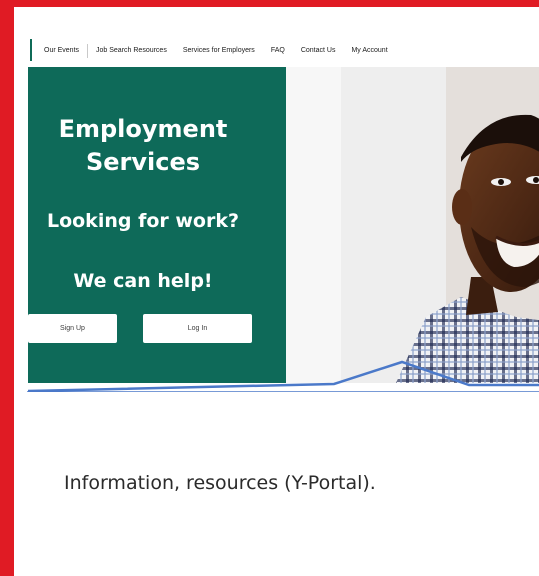 The width and height of the screenshot is (539, 576). What do you see at coordinates (143, 221) in the screenshot?
I see `hero-question: Looking for work?` at bounding box center [143, 221].